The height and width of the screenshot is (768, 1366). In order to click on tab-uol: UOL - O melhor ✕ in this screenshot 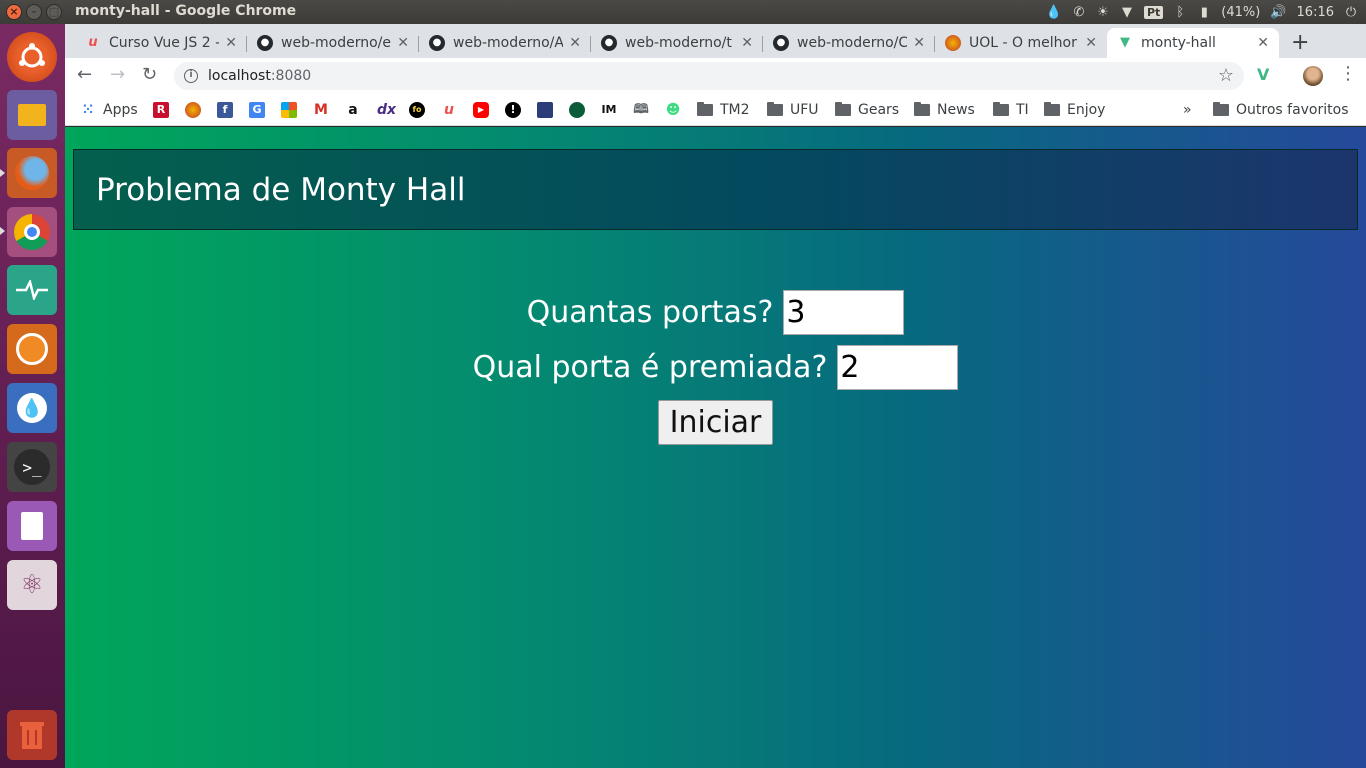, I will do `click(1021, 43)`.